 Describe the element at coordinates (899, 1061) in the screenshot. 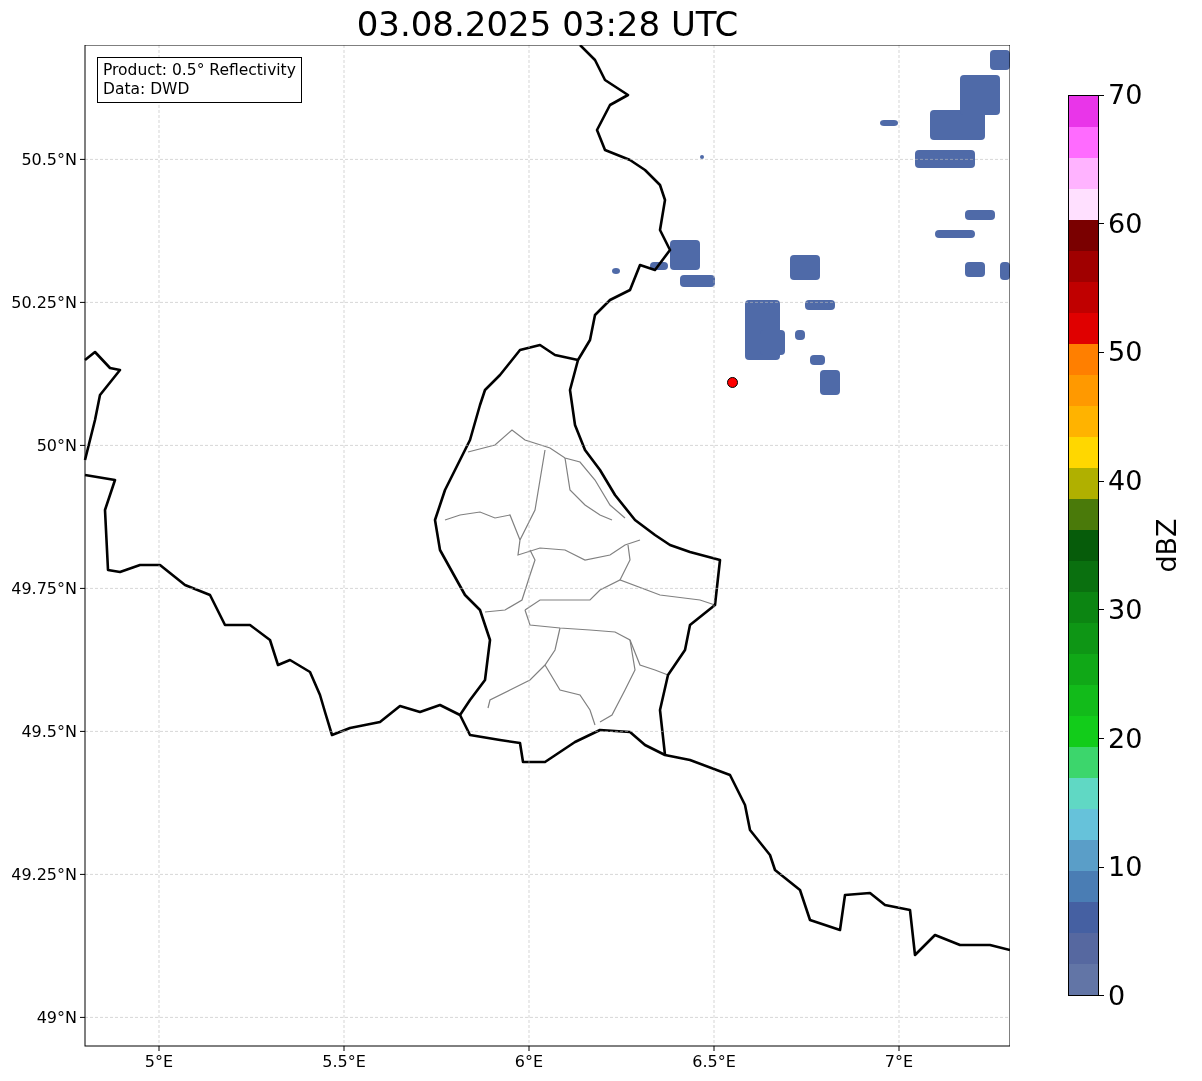

I see `longitude-label: 7°E` at that location.